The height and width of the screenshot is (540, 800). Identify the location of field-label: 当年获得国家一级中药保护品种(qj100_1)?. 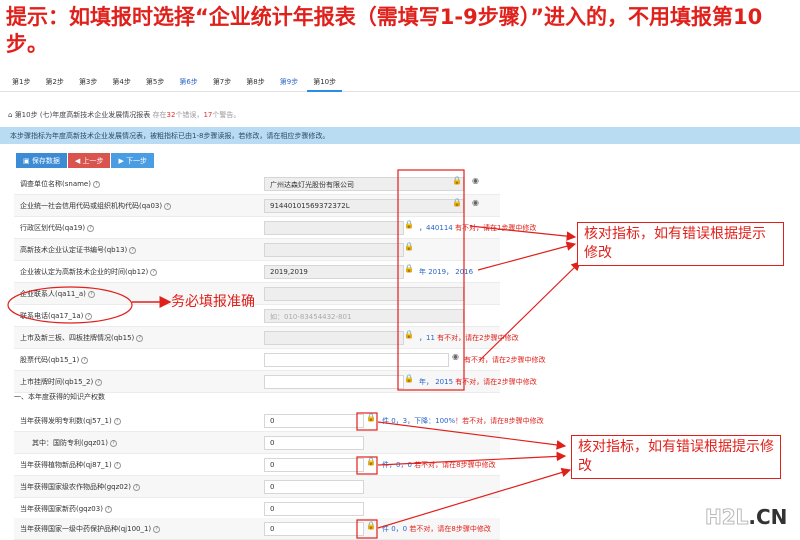
(90, 529).